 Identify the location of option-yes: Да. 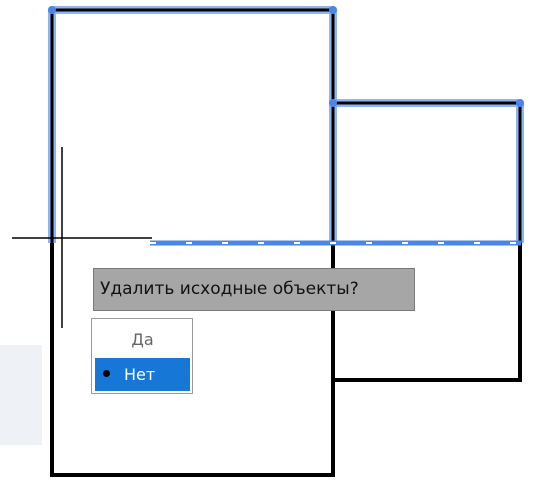
(142, 339).